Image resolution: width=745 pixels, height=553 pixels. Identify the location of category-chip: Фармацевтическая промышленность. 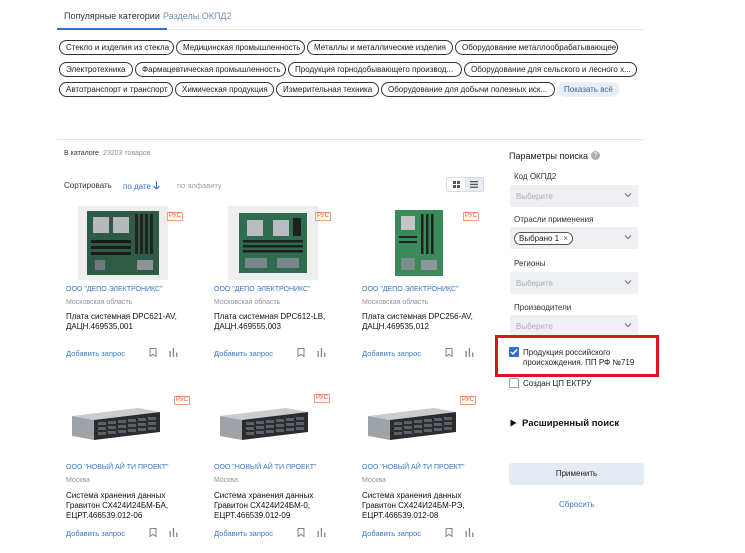
(210, 69).